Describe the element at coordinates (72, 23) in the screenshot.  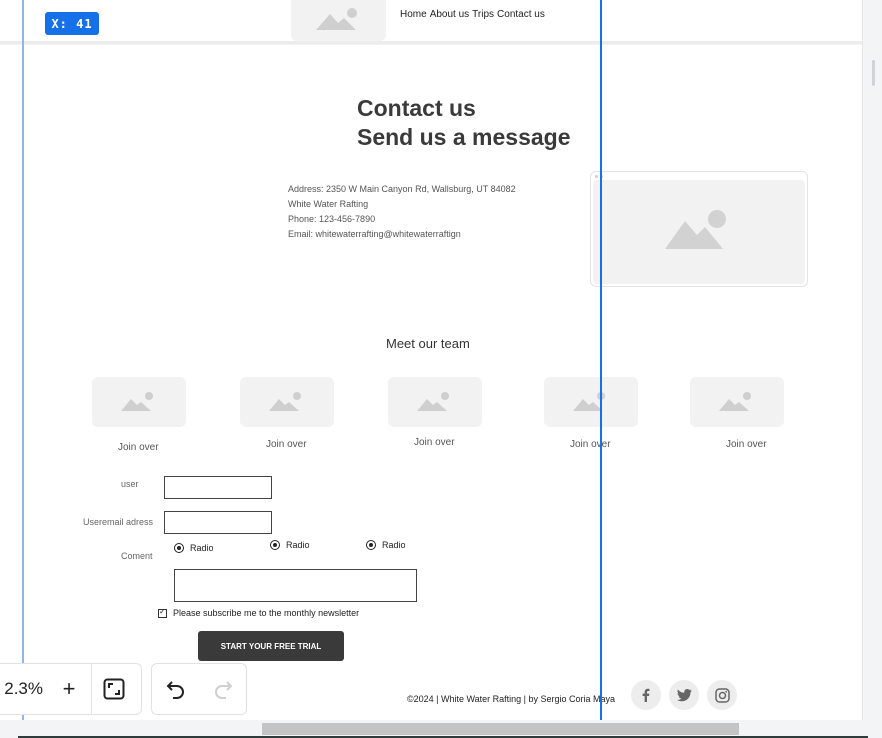
I see `cursor-position-readout: X: 41` at that location.